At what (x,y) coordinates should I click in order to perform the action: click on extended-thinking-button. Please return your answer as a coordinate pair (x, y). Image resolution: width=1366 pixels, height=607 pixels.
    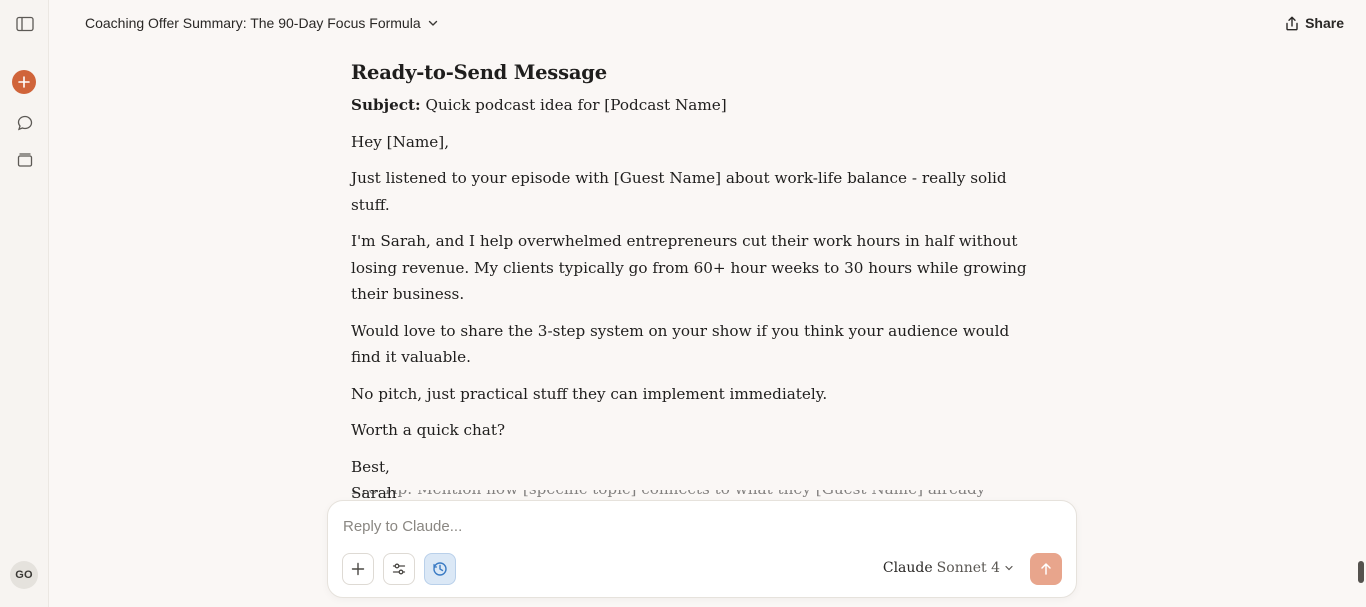
    Looking at the image, I should click on (440, 569).